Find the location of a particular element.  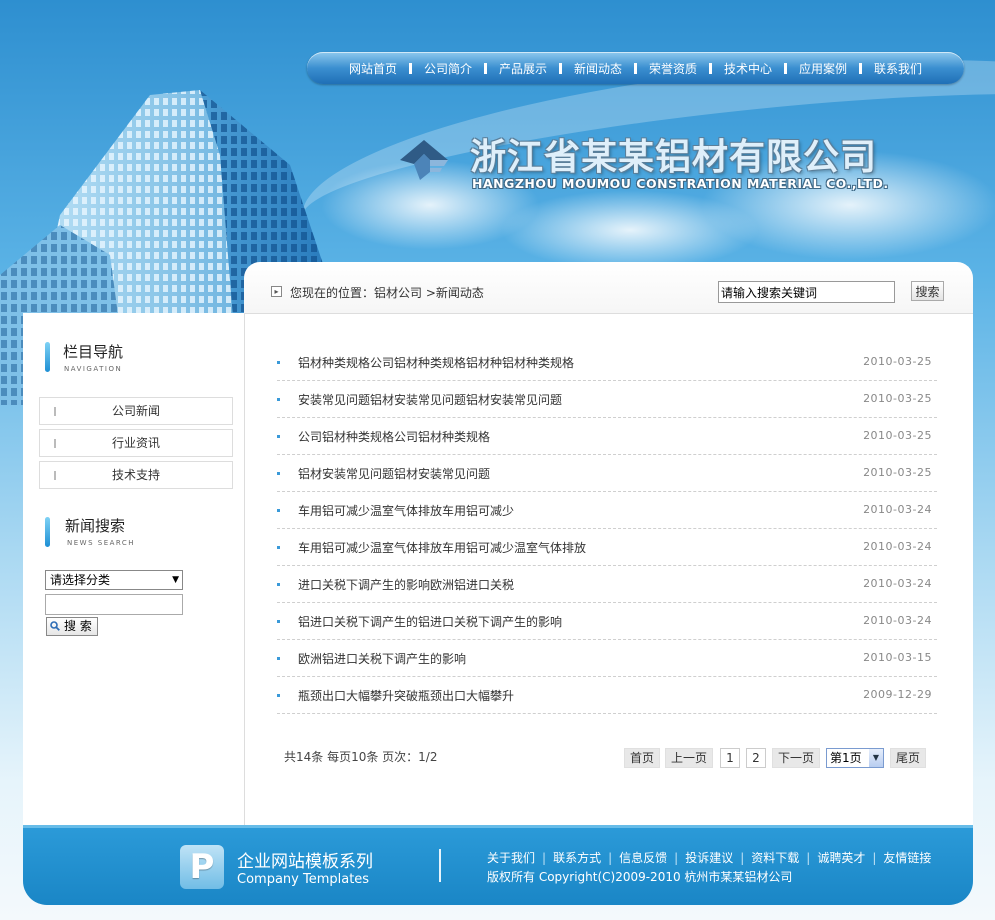

news-list-item: 欧洲铝进口关税下调产生的影响 2010-03-15 is located at coordinates (607, 658).